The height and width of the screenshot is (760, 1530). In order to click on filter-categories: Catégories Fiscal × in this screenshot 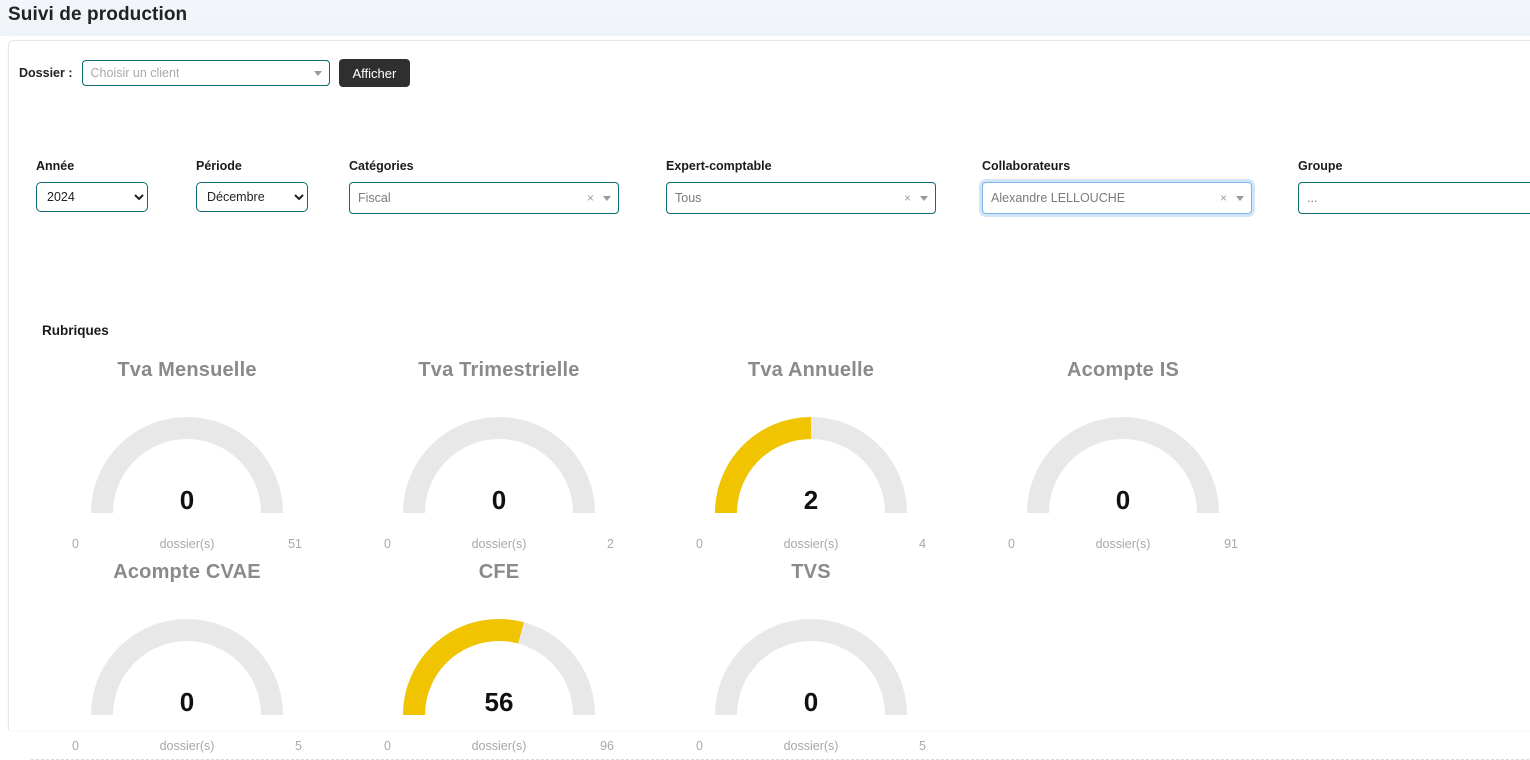, I will do `click(484, 186)`.